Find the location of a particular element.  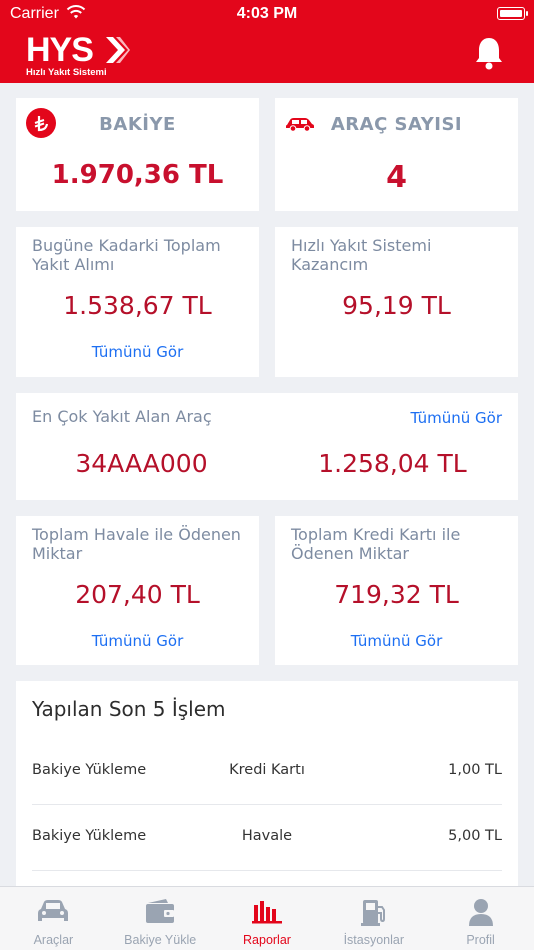

tab-label: Profil is located at coordinates (480, 940).